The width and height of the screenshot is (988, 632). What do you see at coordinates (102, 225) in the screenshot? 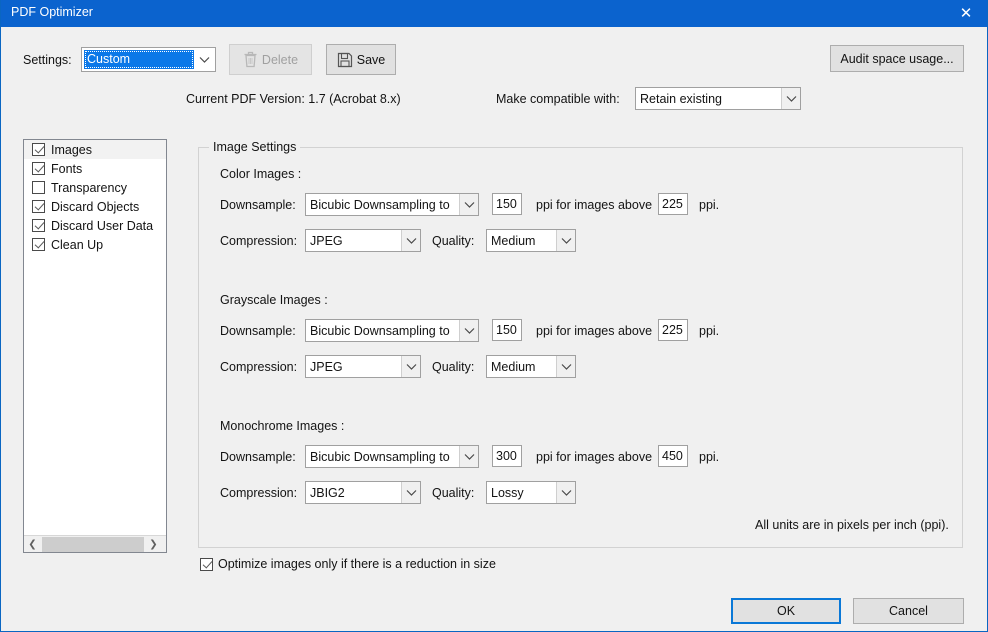
I see `list-item-label: Discard User Data` at bounding box center [102, 225].